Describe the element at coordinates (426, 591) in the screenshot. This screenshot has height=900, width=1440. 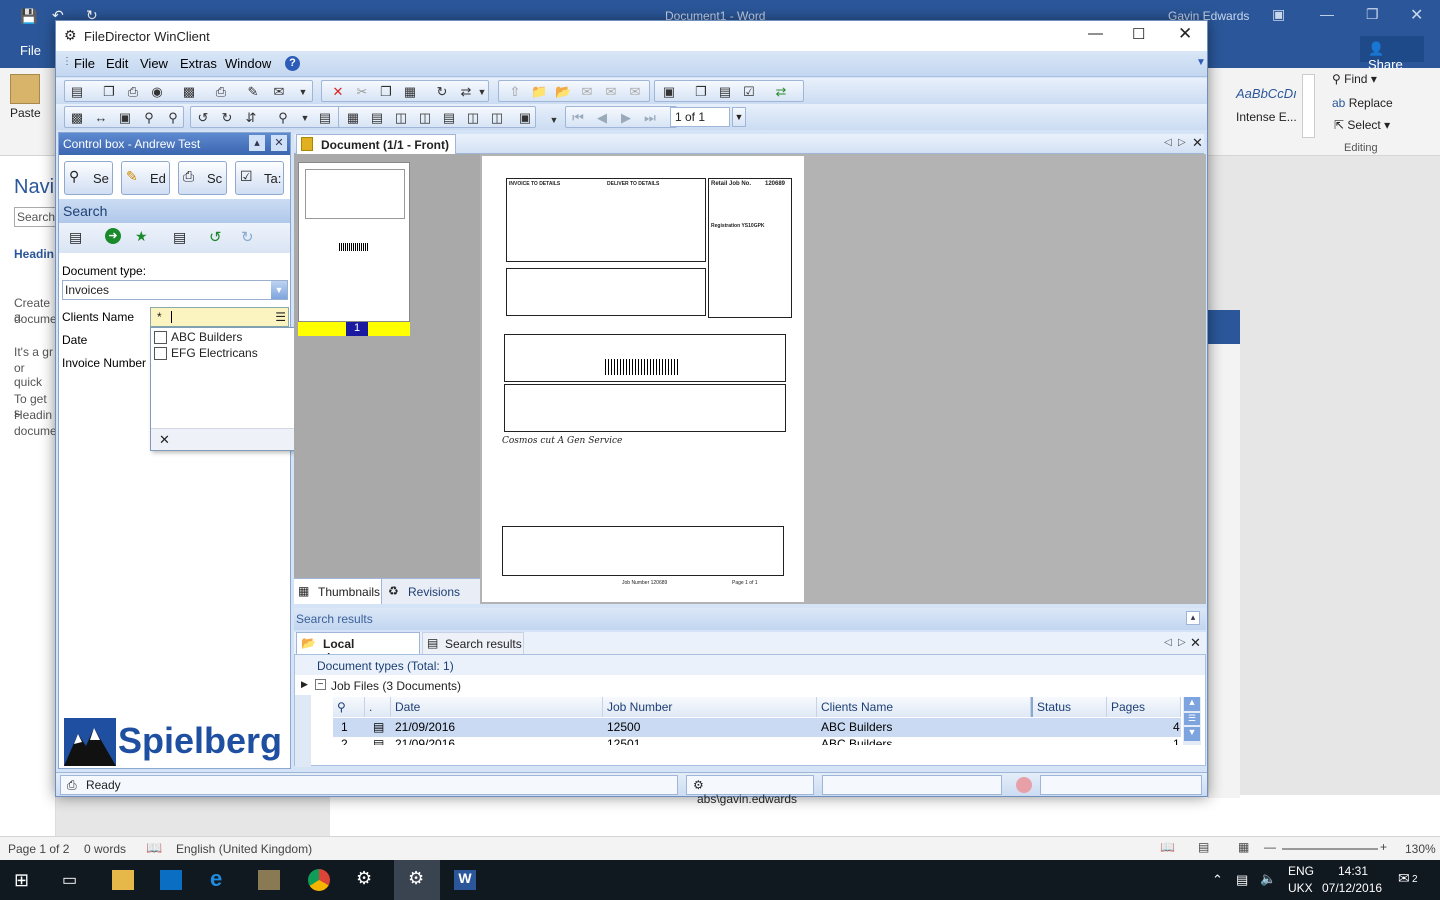
I see `tab-revisions: ♻ Revisions` at that location.